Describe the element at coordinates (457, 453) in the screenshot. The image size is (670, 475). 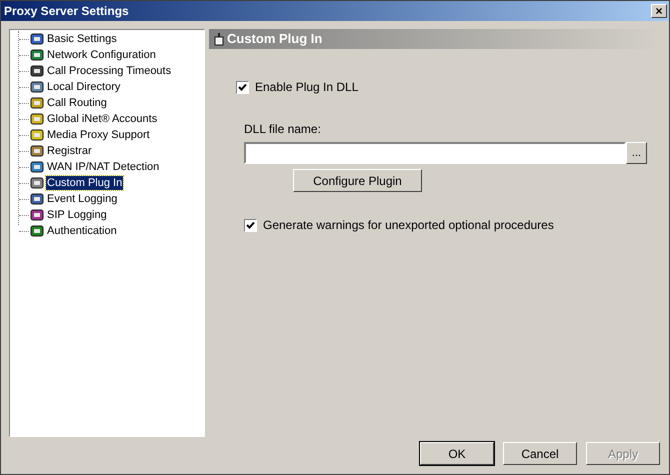
I see `dialog-button: OK` at that location.